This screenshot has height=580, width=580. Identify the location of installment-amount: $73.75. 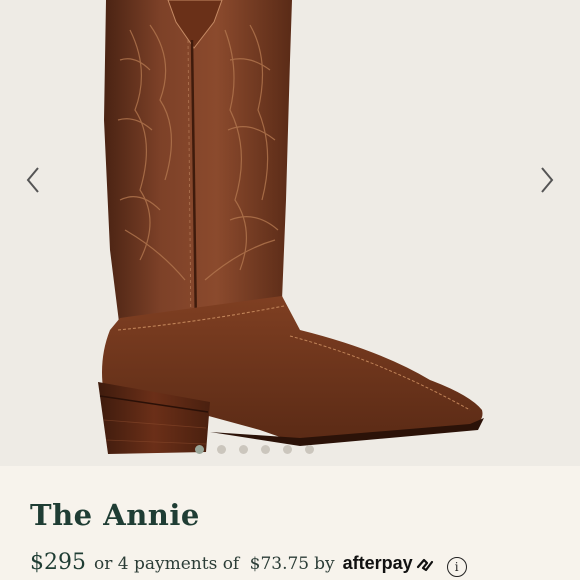
(279, 564).